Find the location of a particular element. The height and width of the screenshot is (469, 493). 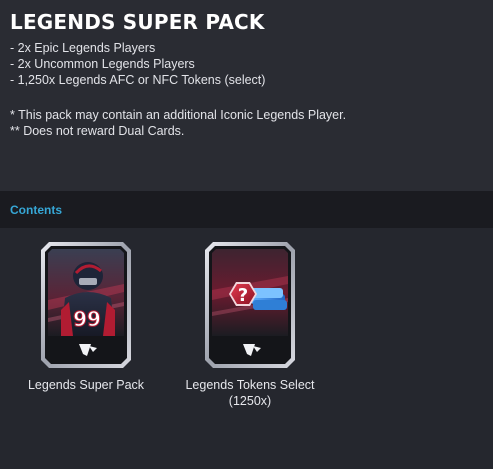

content-item-legends-tokens-select: ? Legends Tokens Select (1250x) is located at coordinates (250, 324).